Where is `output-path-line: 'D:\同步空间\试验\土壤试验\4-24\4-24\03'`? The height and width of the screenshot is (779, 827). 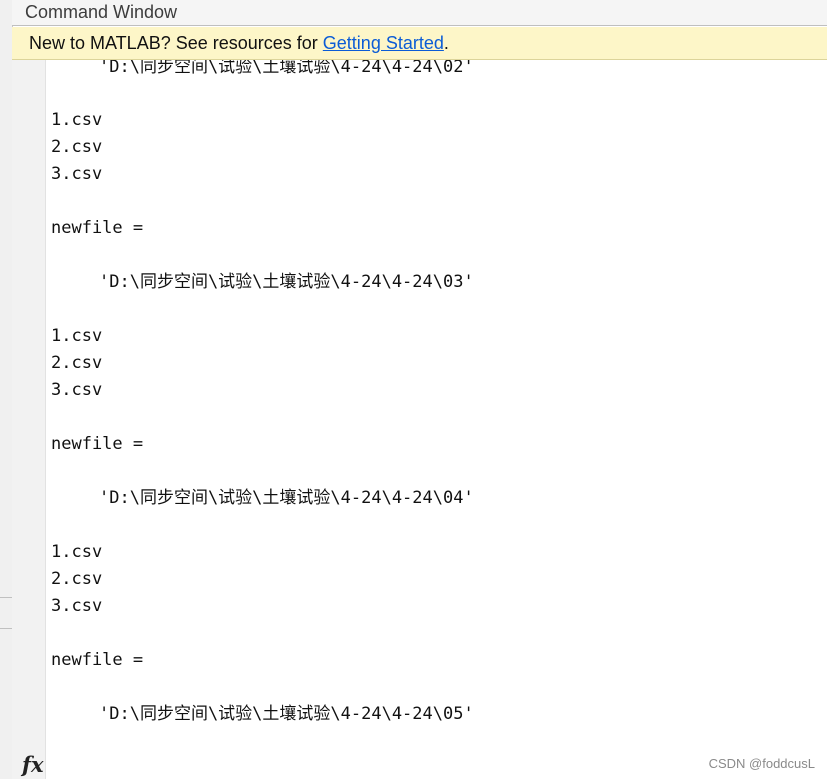
output-path-line: 'D:\同步空间\试验\土壤试验\4-24\4-24\03' is located at coordinates (286, 282).